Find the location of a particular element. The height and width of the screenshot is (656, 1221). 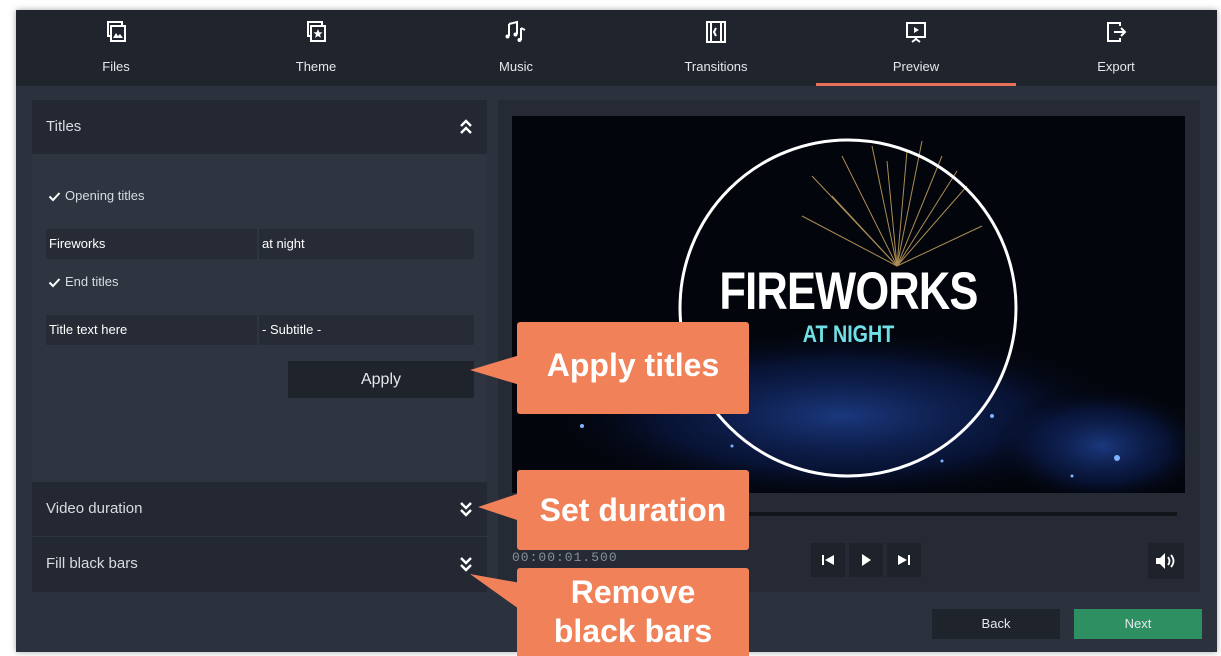

timecode-display: 00:00:01.500 is located at coordinates (565, 557).